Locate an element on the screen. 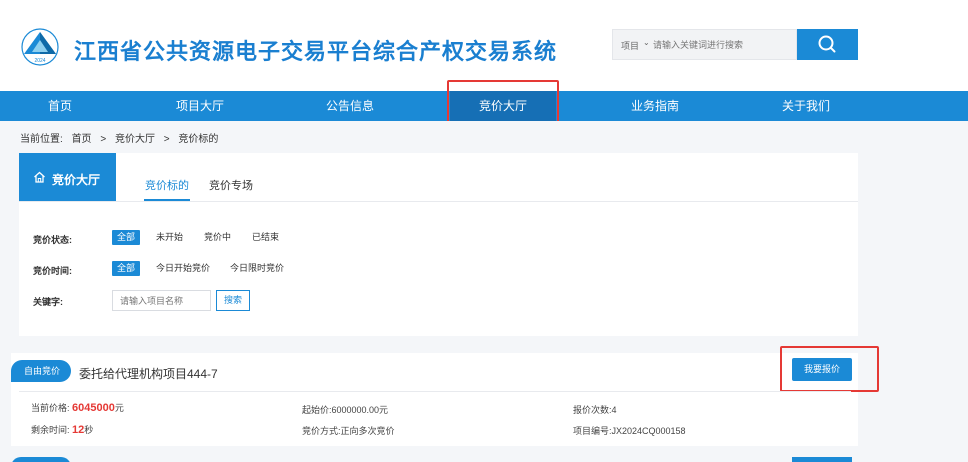 The width and height of the screenshot is (968, 462). breadcrumb: 当前位置: 首页 > 竞价大厅 > 竞价标的 is located at coordinates (122, 137).